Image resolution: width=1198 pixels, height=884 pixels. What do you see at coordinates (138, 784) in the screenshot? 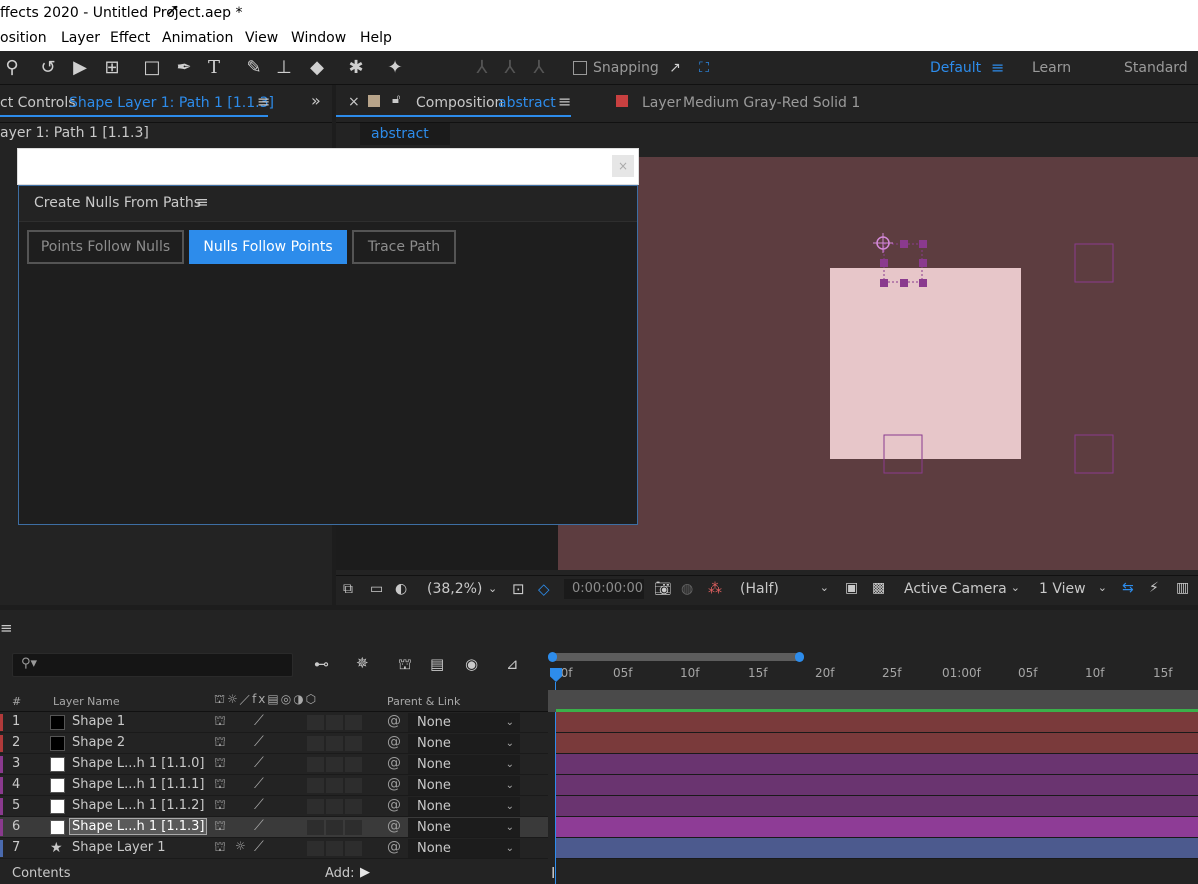
I see `layer-name: Shape L...h 1 [1.1.1]` at bounding box center [138, 784].